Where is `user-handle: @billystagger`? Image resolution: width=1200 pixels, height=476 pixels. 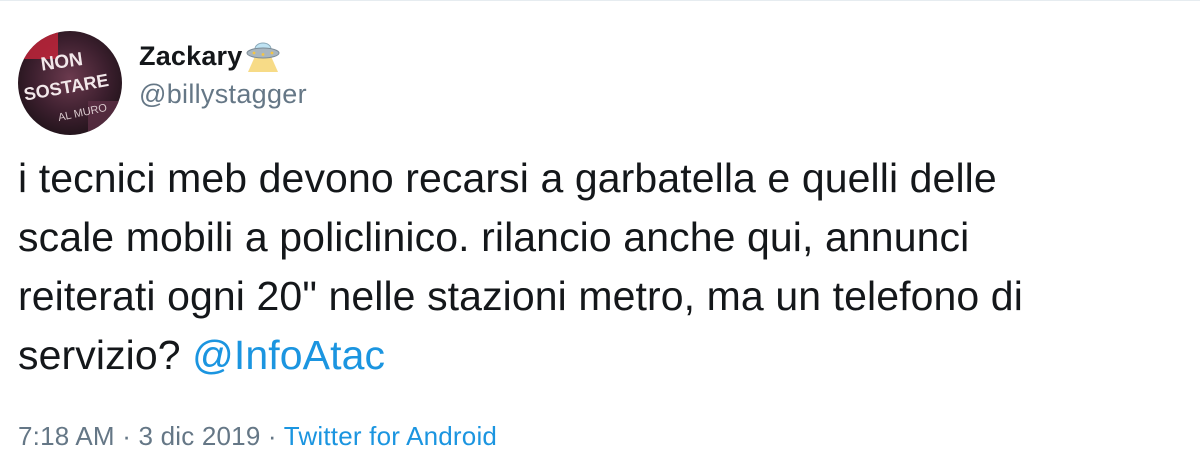
user-handle: @billystagger is located at coordinates (223, 94).